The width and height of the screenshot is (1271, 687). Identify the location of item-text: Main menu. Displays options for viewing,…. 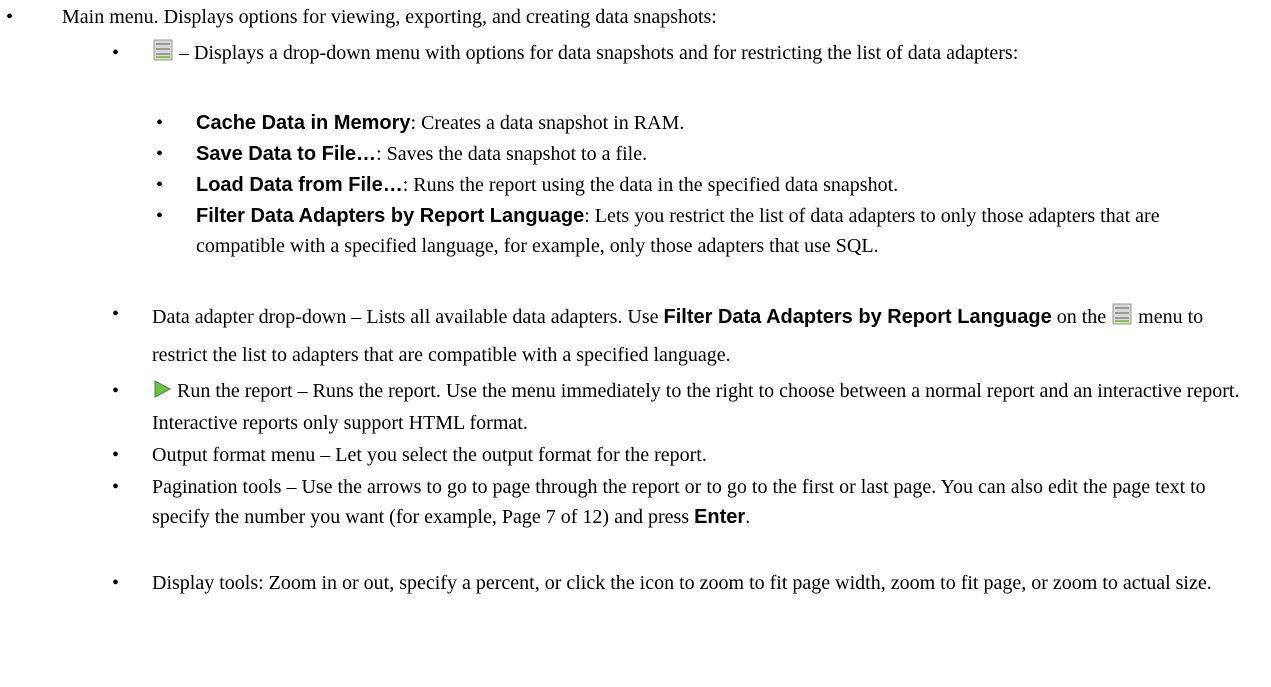
(389, 17).